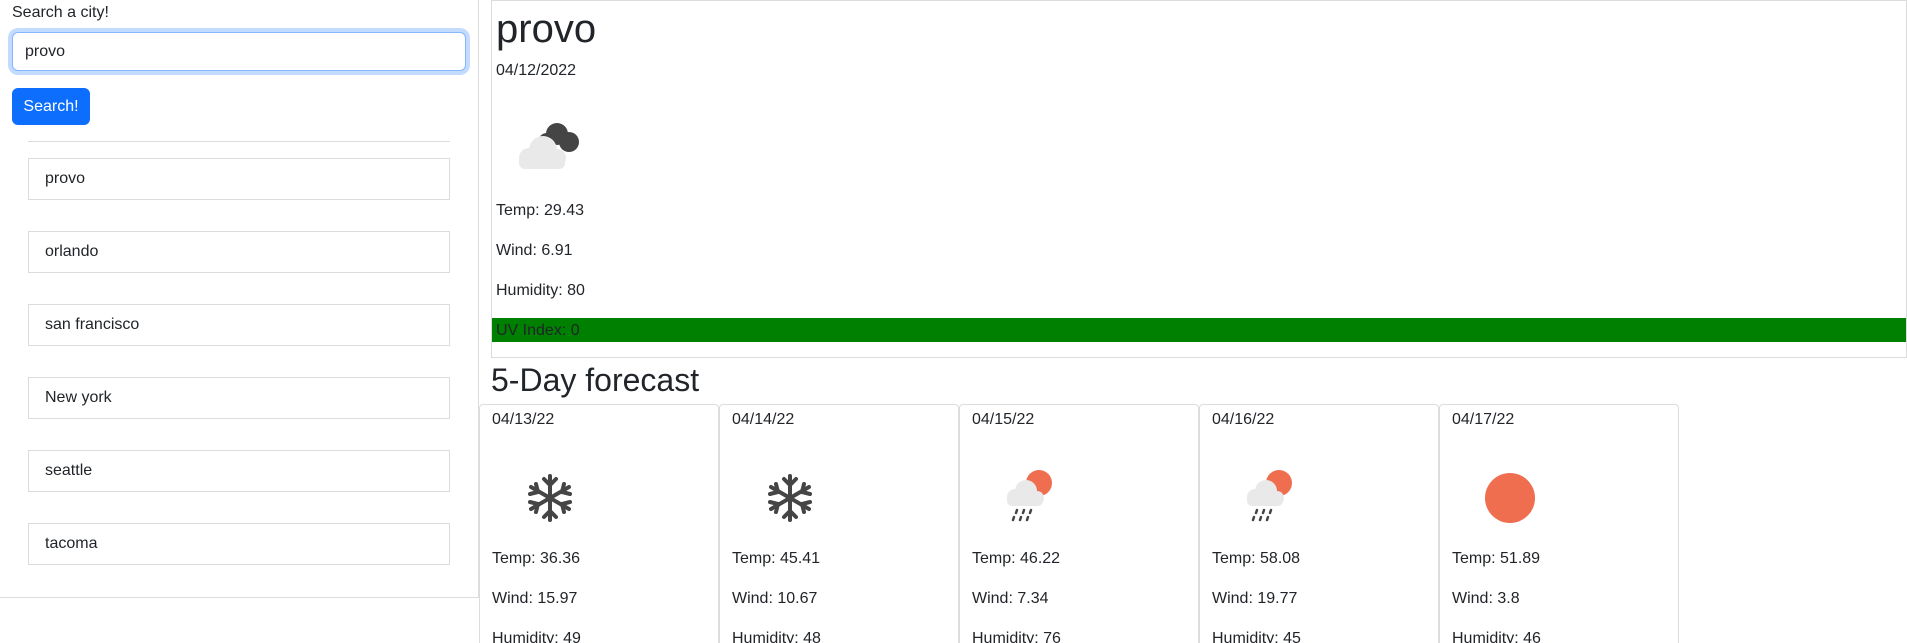  What do you see at coordinates (239, 51) in the screenshot?
I see `search-input` at bounding box center [239, 51].